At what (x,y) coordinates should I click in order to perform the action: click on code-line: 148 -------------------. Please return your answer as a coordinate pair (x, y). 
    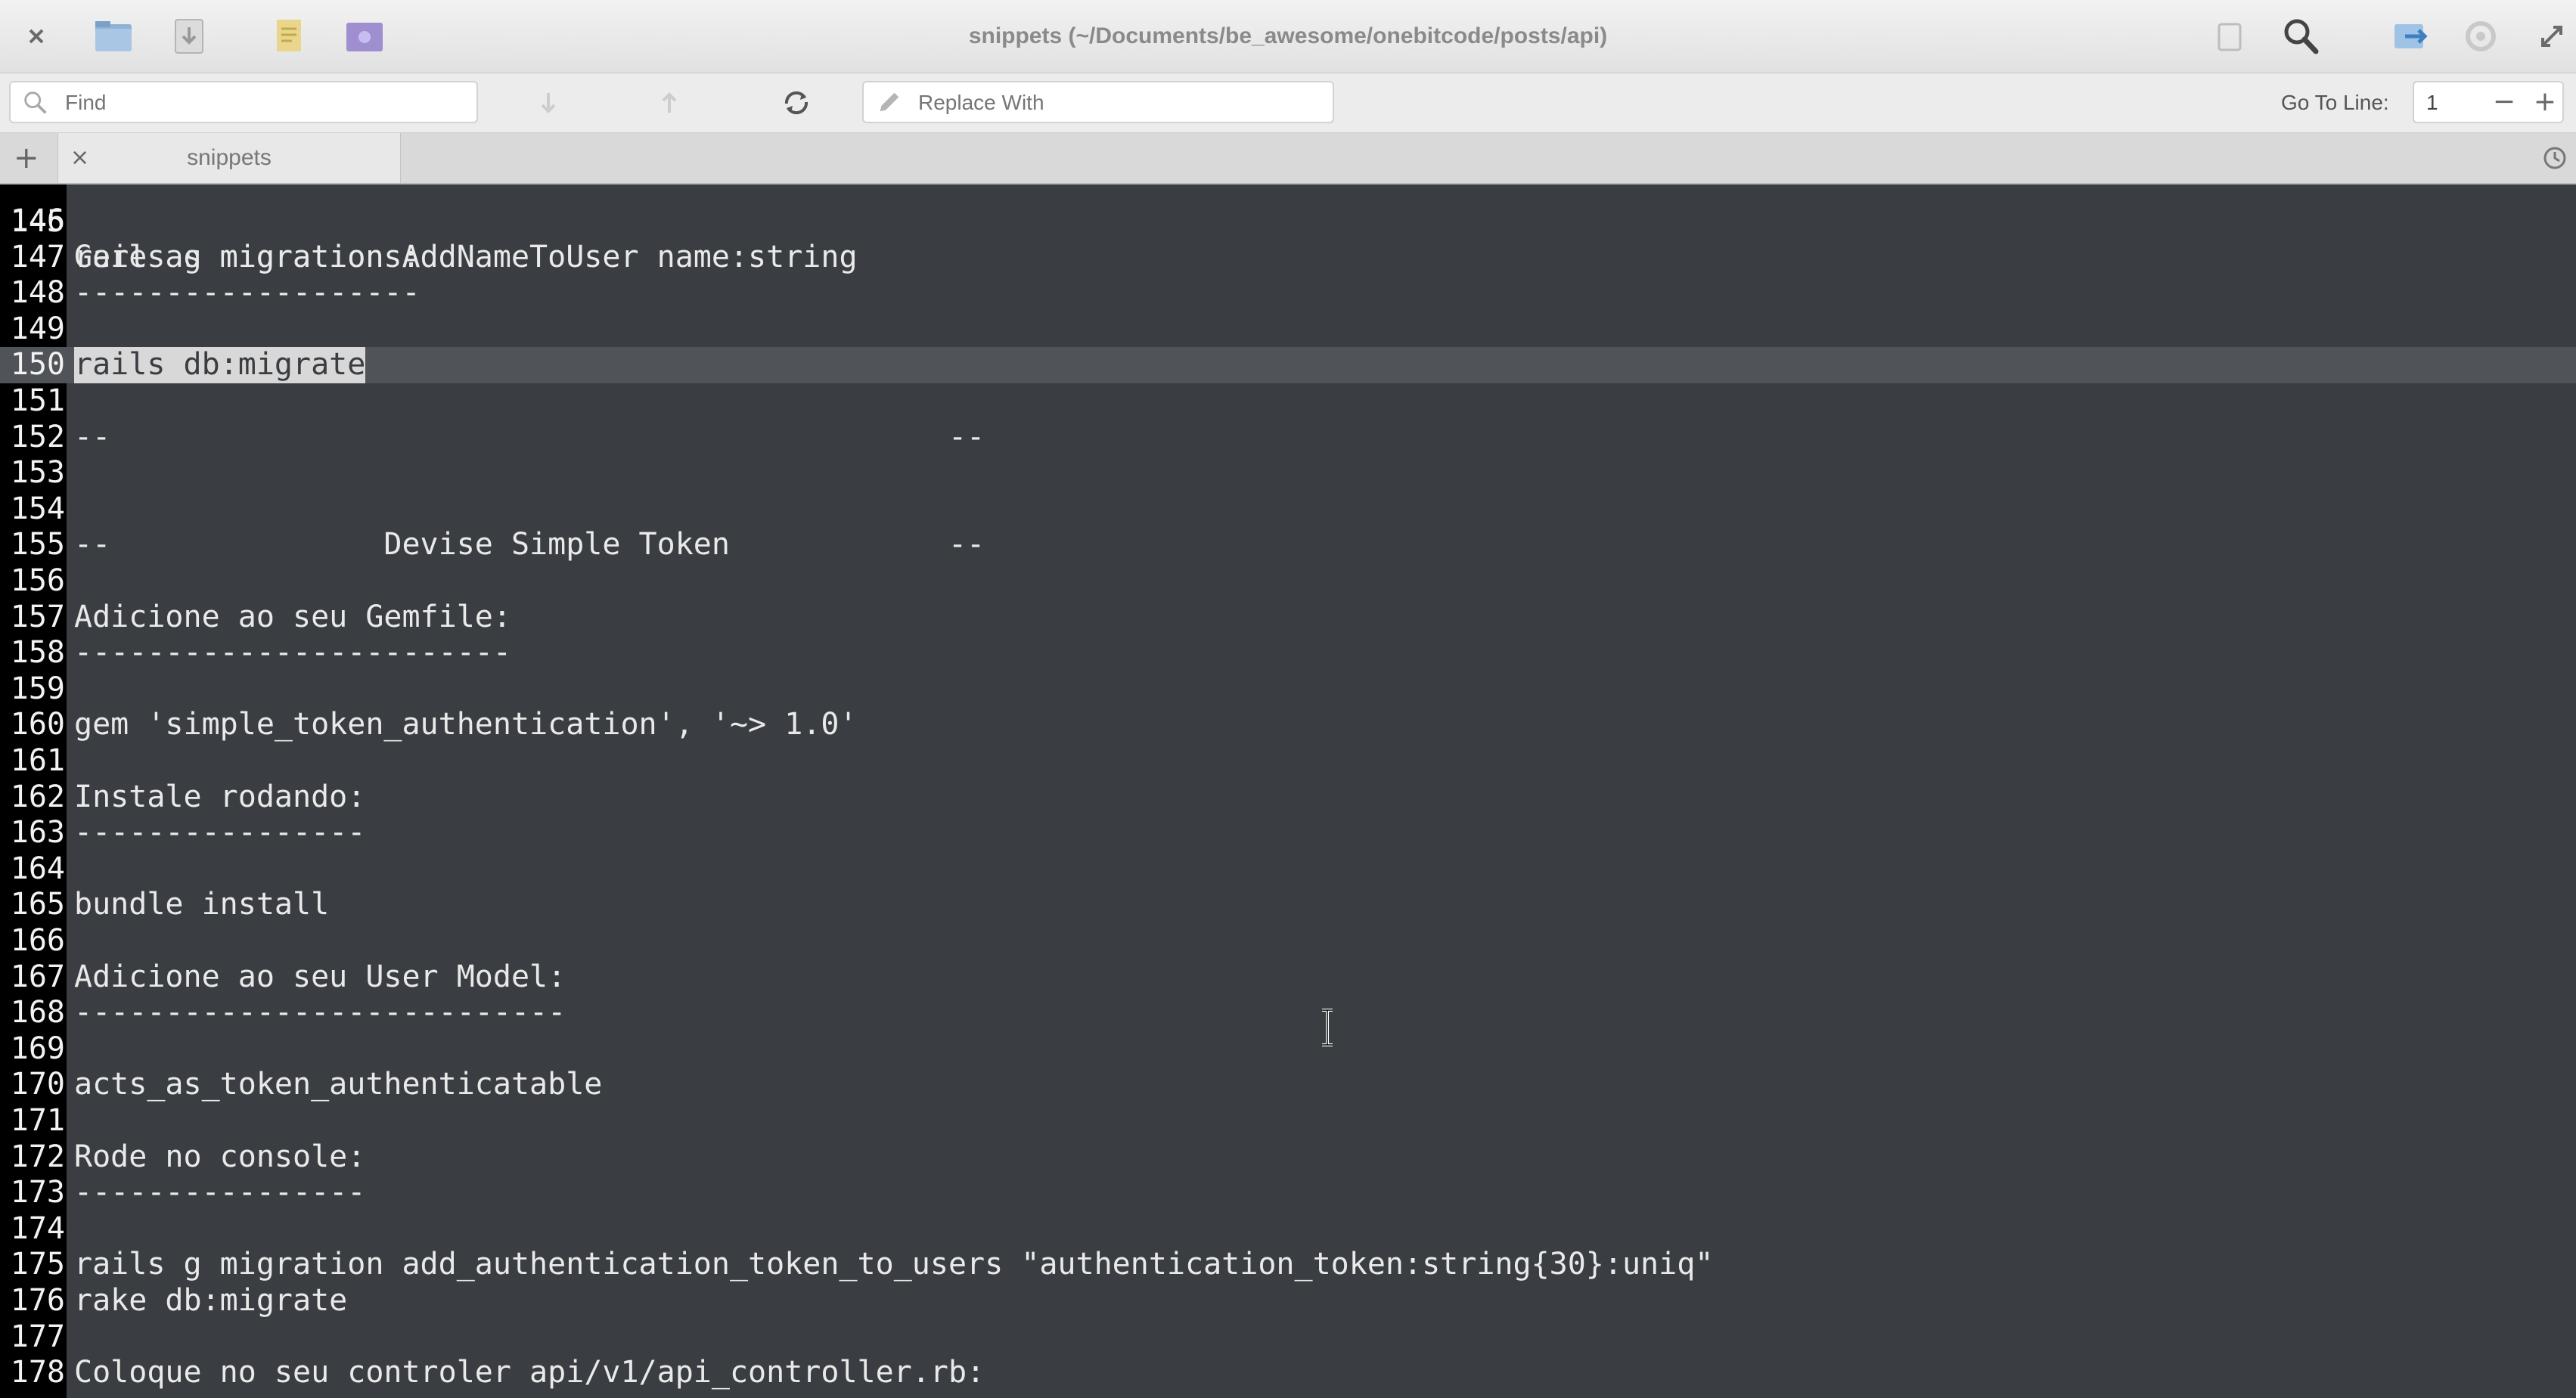
    Looking at the image, I should click on (1288, 293).